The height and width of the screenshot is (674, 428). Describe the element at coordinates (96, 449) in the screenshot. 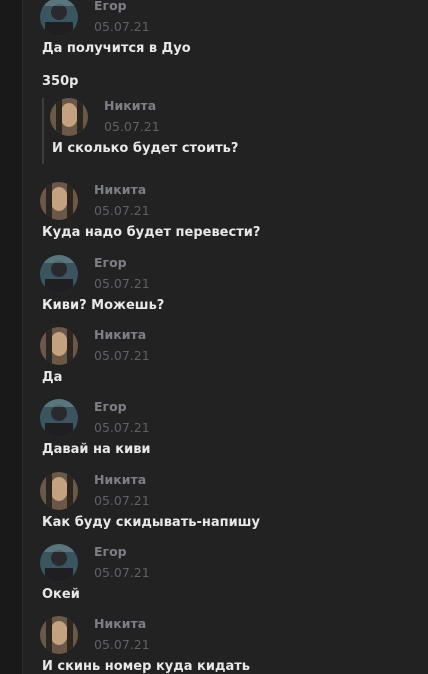

I see `message-text: Давай на киви` at that location.